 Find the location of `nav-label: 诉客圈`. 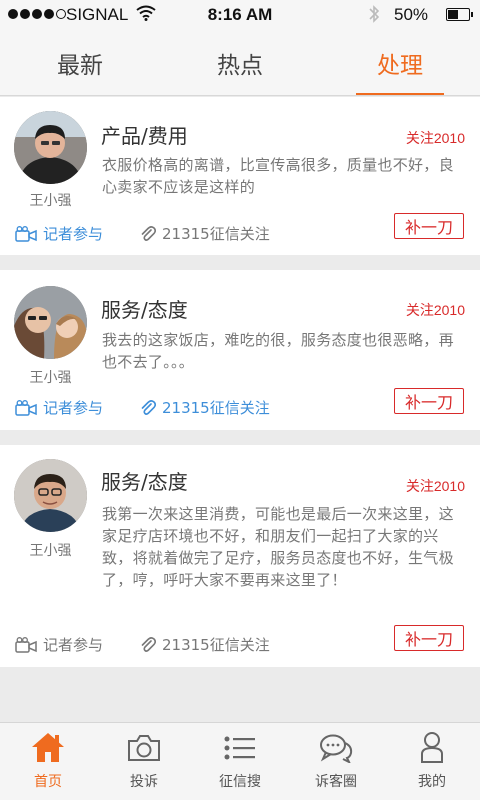

nav-label: 诉客圈 is located at coordinates (336, 782).